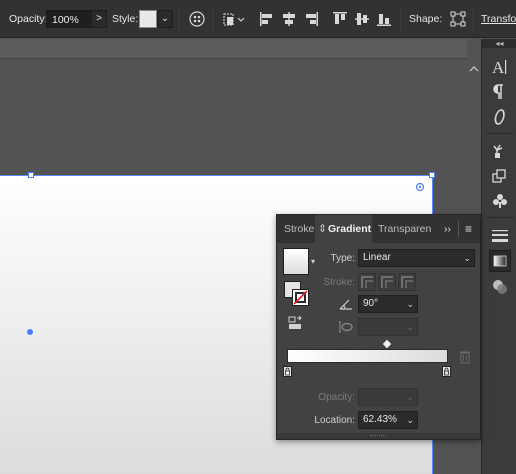 The height and width of the screenshot is (474, 516). I want to click on type-label: Type:, so click(342, 258).